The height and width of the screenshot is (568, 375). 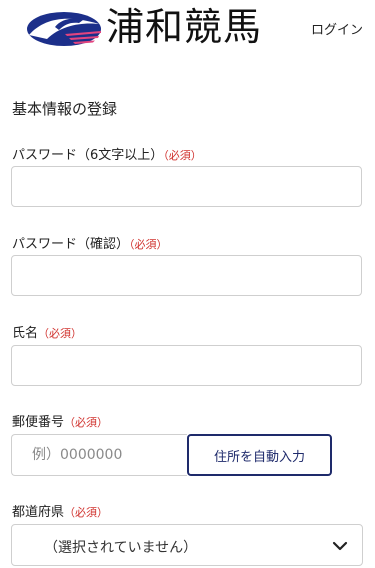 I want to click on password-confirm-label-text: パスワード（確認）, so click(x=71, y=244).